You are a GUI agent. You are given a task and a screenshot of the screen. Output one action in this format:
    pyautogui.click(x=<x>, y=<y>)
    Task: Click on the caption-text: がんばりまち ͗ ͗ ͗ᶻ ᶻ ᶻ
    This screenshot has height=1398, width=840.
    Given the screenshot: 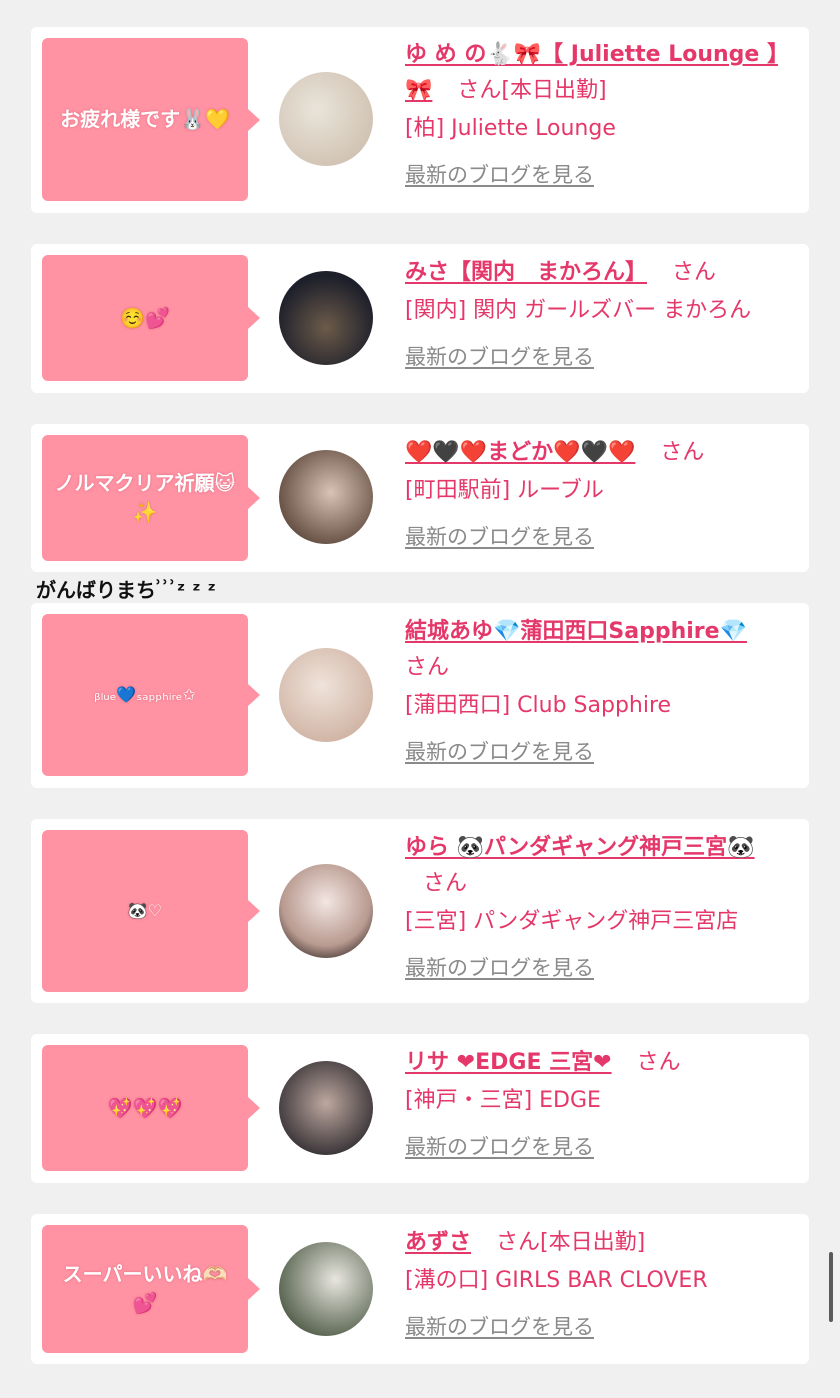 What is the action you would take?
    pyautogui.click(x=126, y=590)
    